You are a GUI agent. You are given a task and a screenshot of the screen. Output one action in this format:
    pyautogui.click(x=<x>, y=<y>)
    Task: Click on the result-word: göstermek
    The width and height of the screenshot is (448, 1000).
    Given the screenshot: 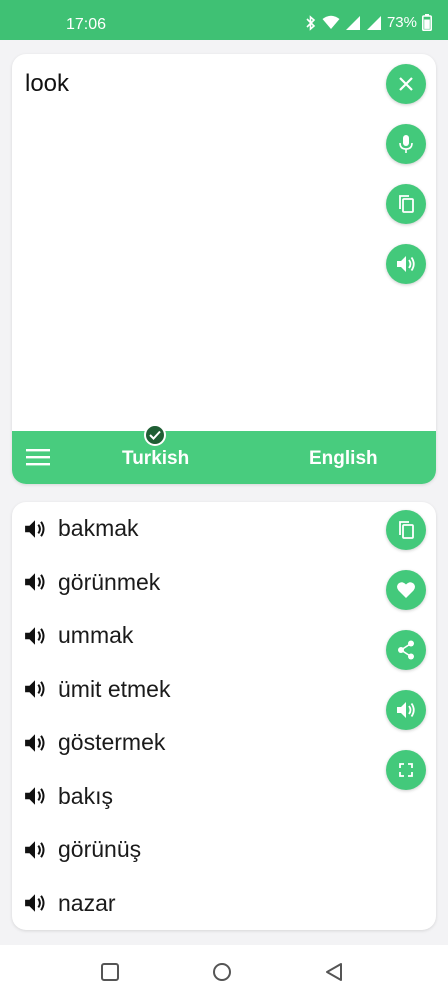 What is the action you would take?
    pyautogui.click(x=112, y=742)
    